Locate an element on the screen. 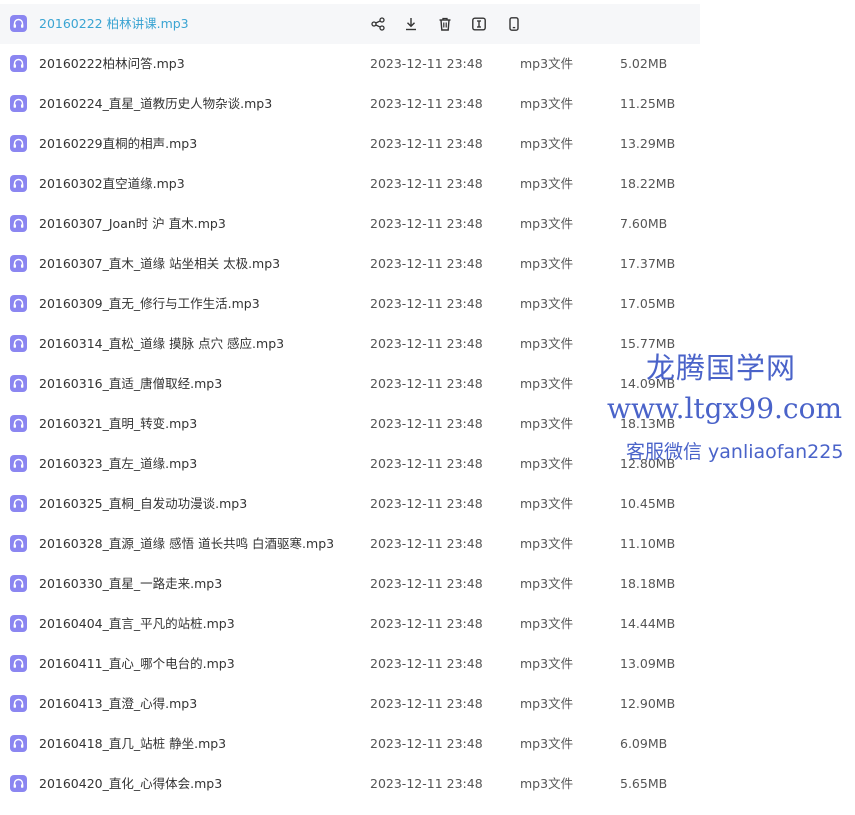 This screenshot has height=815, width=855. file-name: 20160224_直星_道教历史人物杂谈.mp3 is located at coordinates (155, 104).